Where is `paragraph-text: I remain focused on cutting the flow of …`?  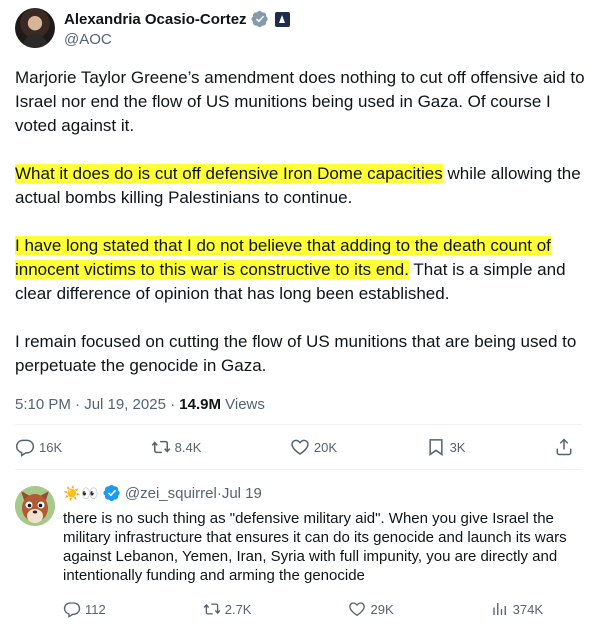 paragraph-text: I remain focused on cutting the flow of … is located at coordinates (296, 353).